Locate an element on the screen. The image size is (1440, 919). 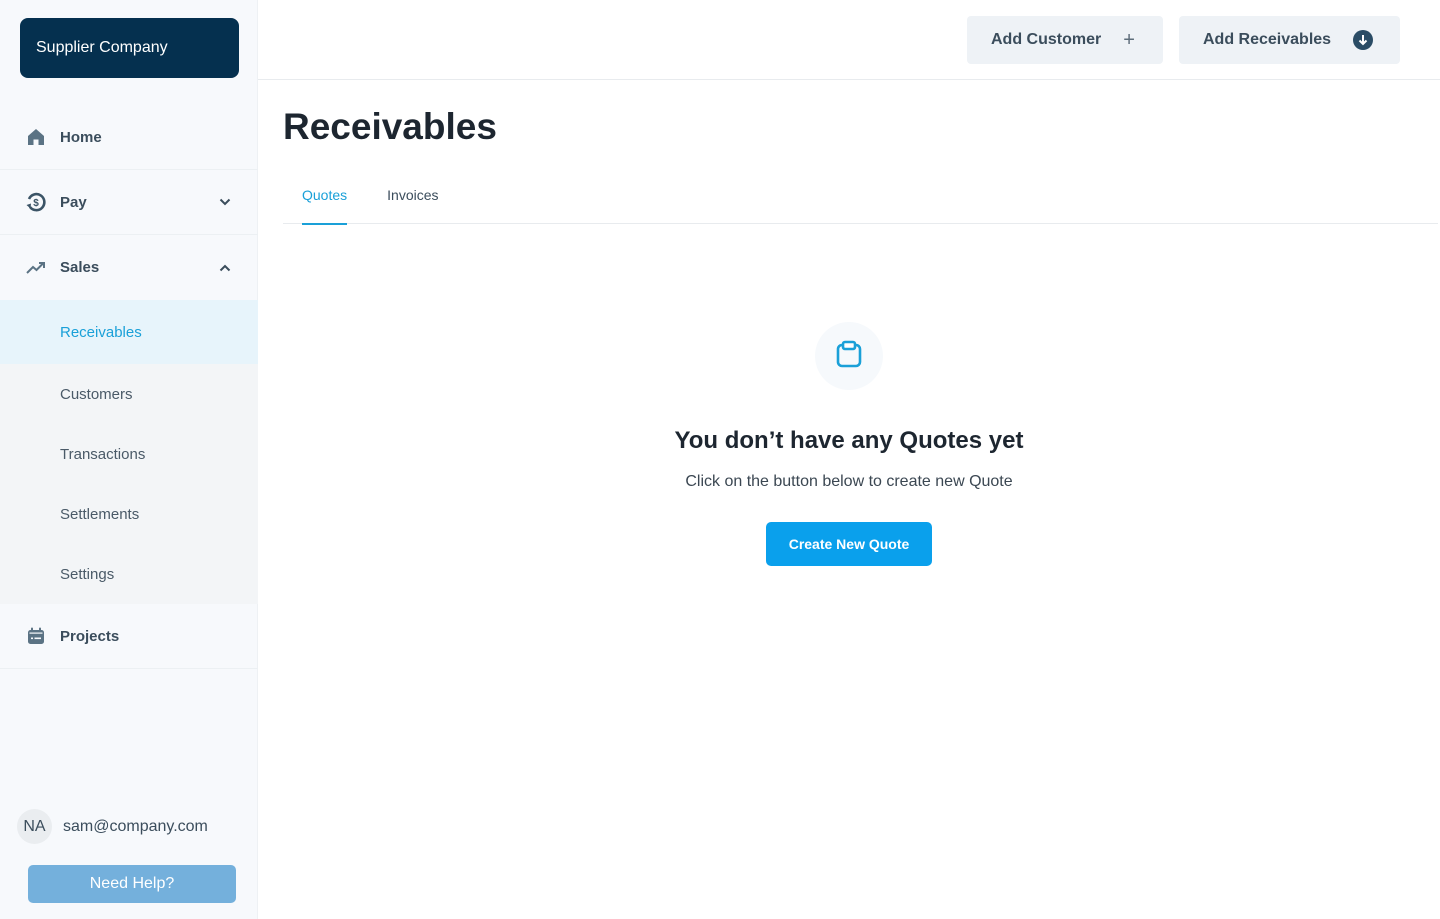
sidebar-item-home: Home is located at coordinates (129, 137).